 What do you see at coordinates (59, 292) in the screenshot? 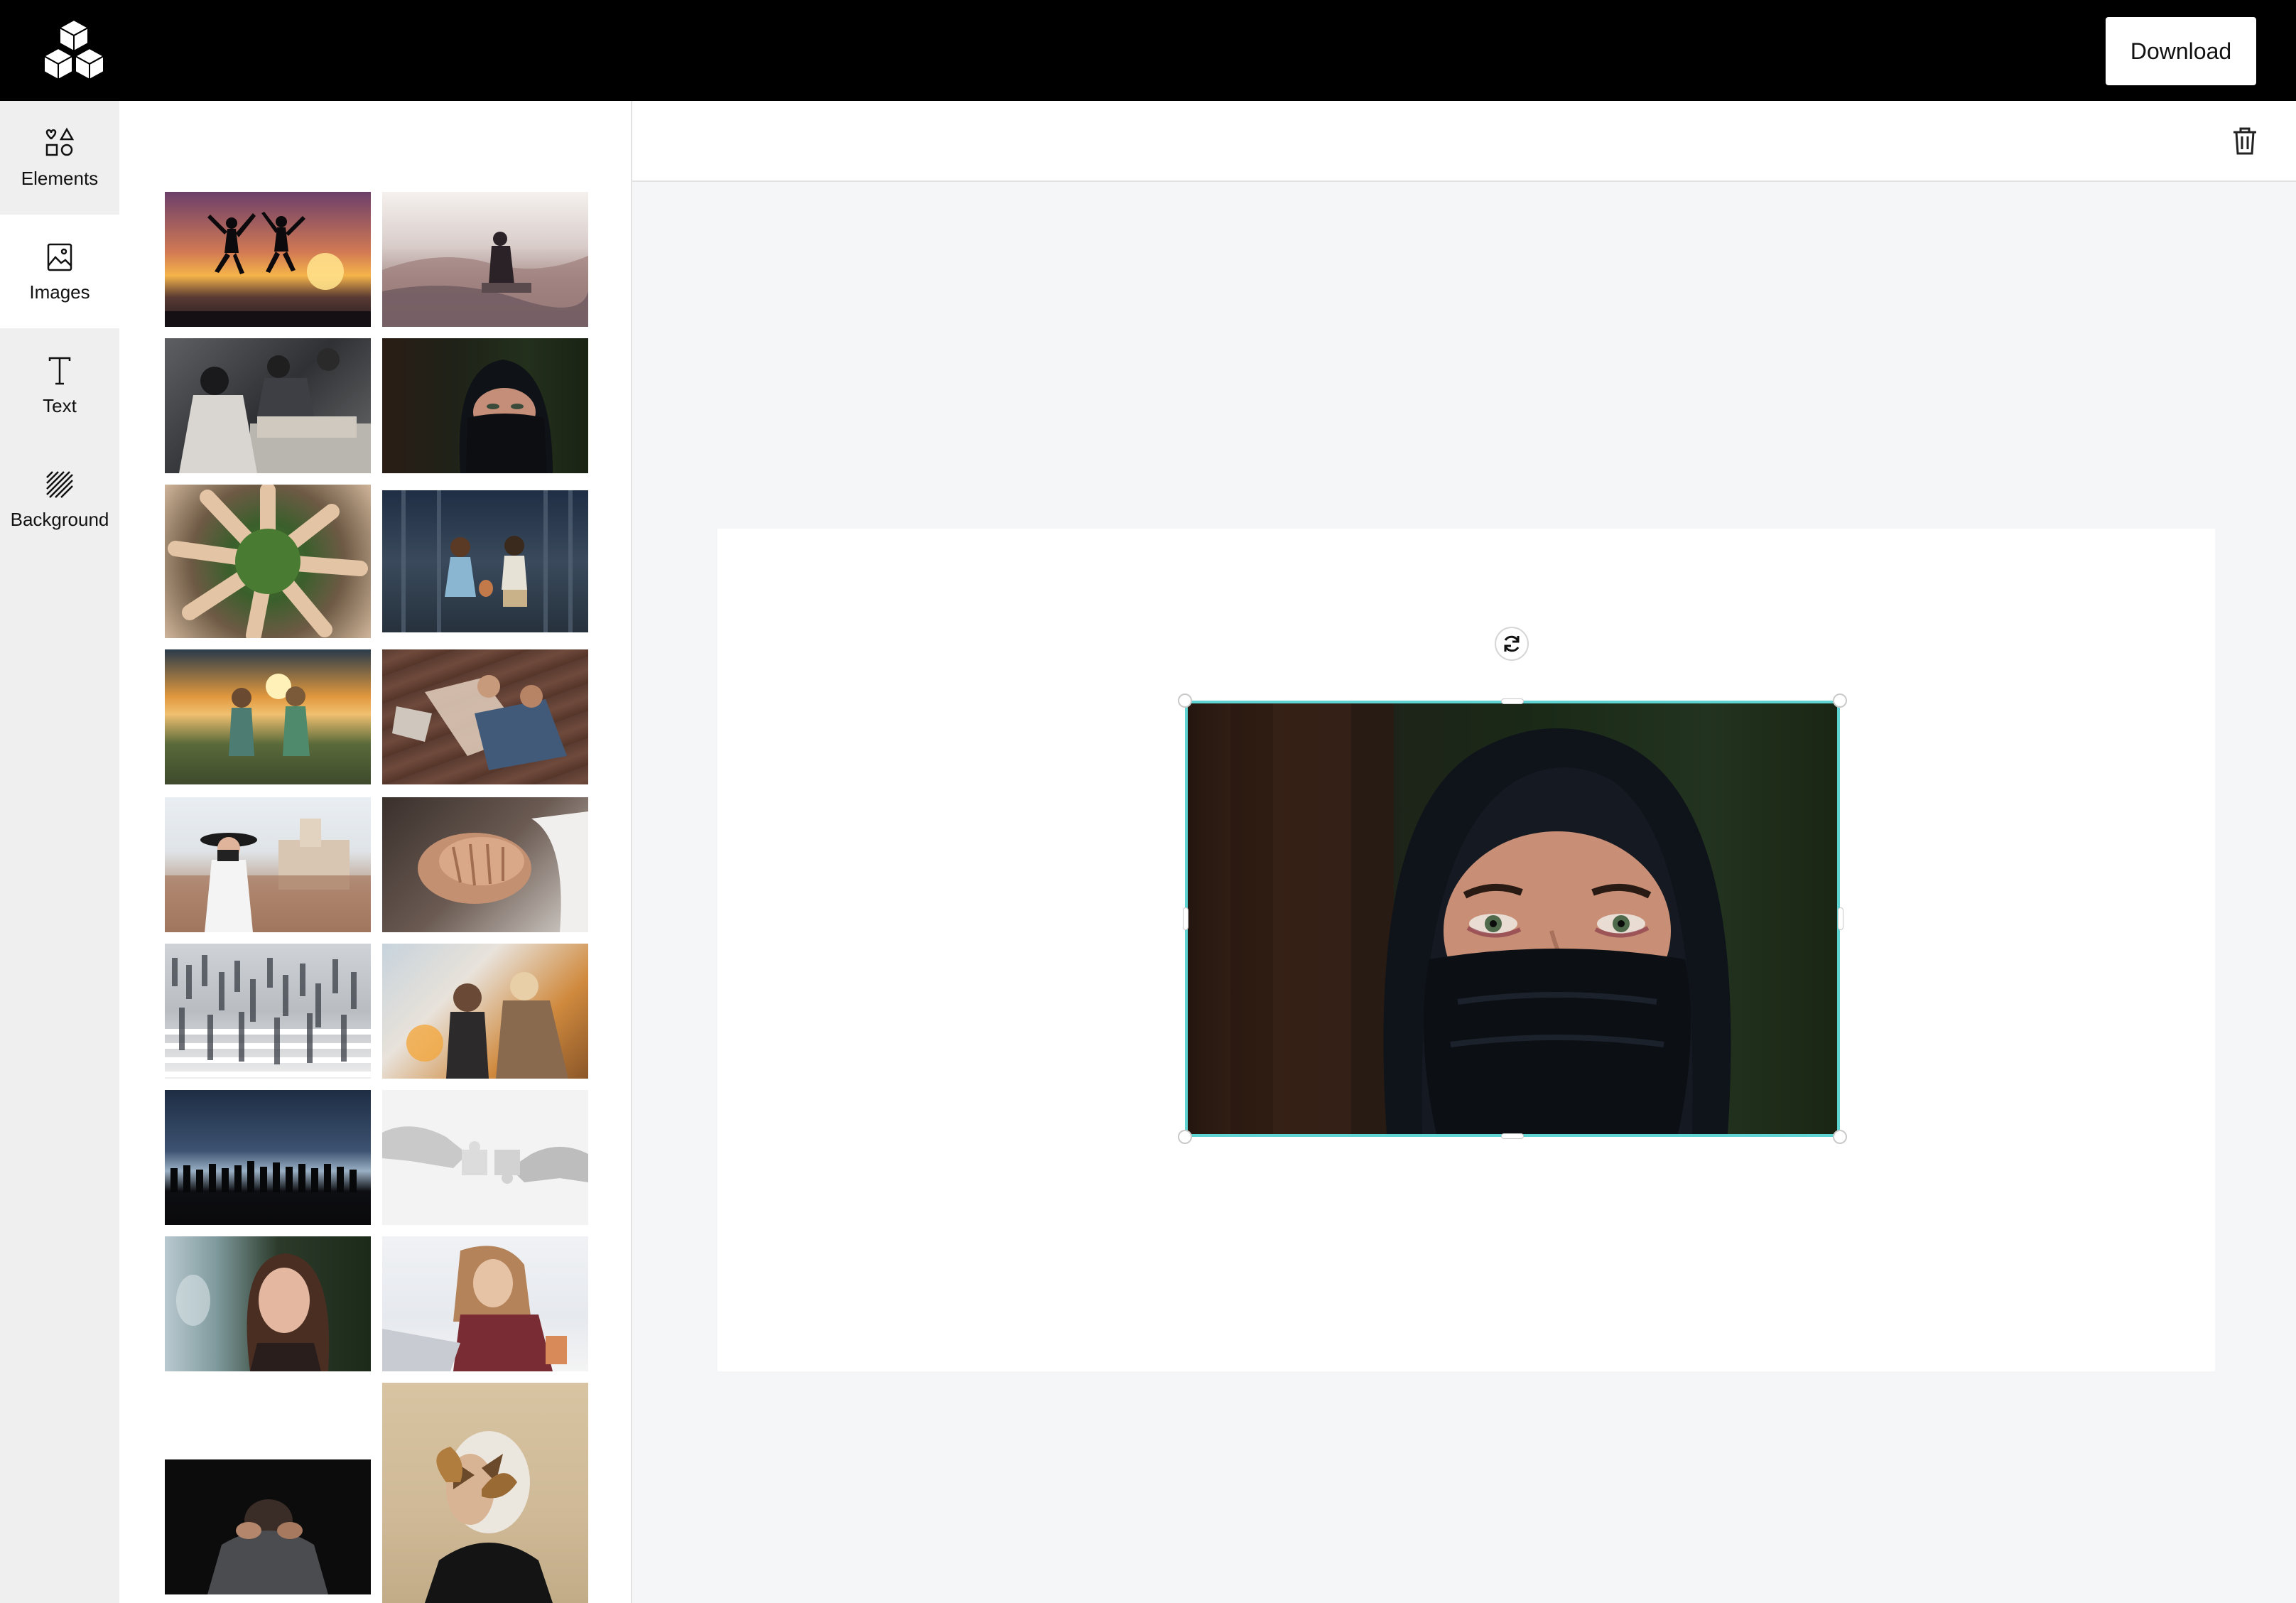
I see `sidebar-item-label: Images` at bounding box center [59, 292].